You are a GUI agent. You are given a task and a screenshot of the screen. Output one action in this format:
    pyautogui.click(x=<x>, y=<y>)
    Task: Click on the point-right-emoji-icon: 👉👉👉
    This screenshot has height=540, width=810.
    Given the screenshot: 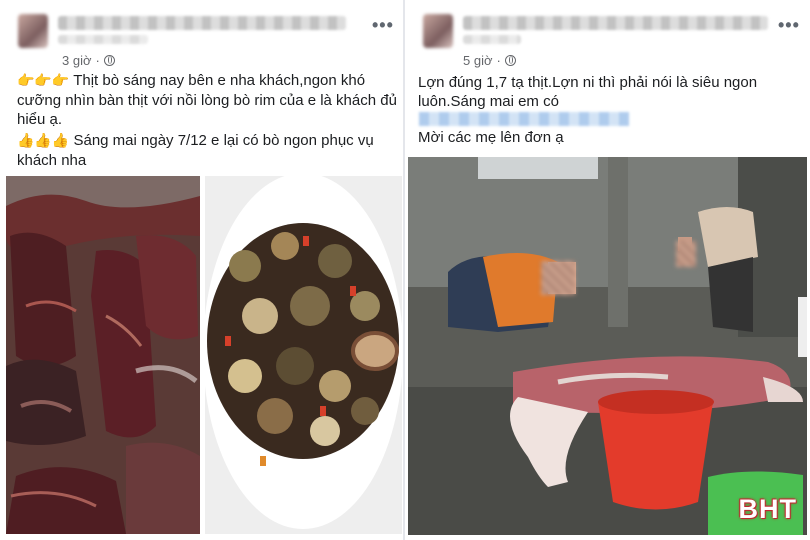 What is the action you would take?
    pyautogui.click(x=43, y=81)
    